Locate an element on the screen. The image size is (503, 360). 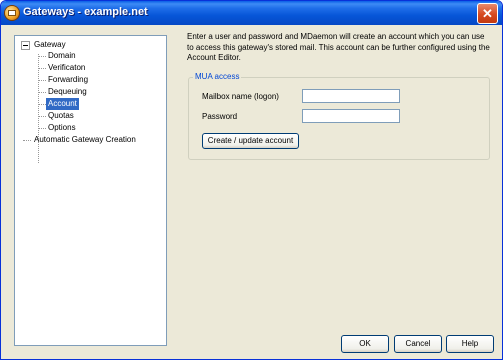
app-icon is located at coordinates (12, 13).